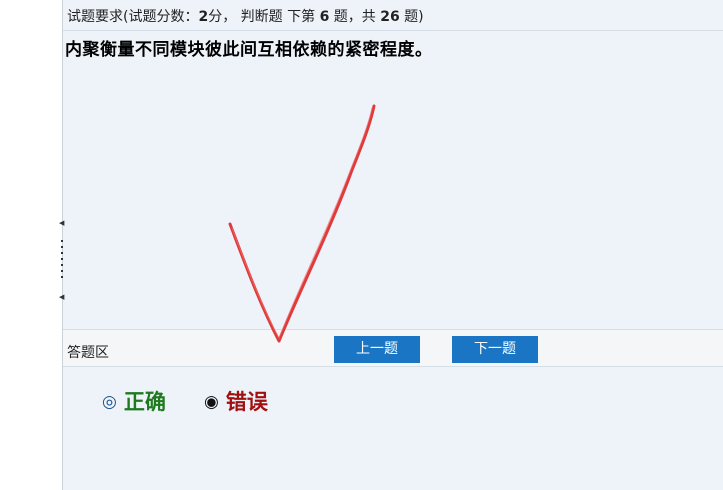  What do you see at coordinates (390, 17) in the screenshot?
I see `question-total: 26` at bounding box center [390, 17].